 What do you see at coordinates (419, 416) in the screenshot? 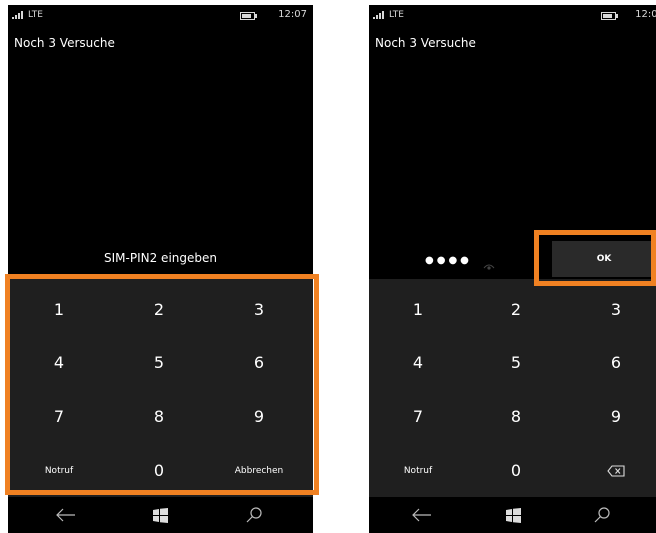
I see `key-7: 7` at bounding box center [419, 416].